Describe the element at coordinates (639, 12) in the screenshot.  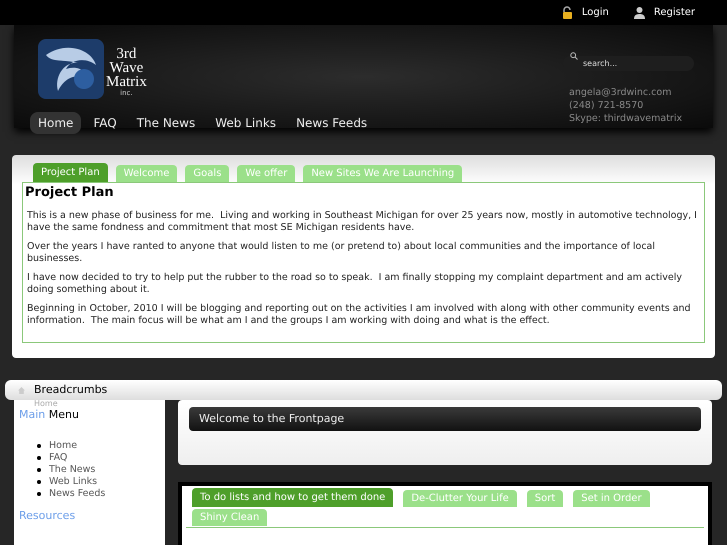
I see `person-icon` at that location.